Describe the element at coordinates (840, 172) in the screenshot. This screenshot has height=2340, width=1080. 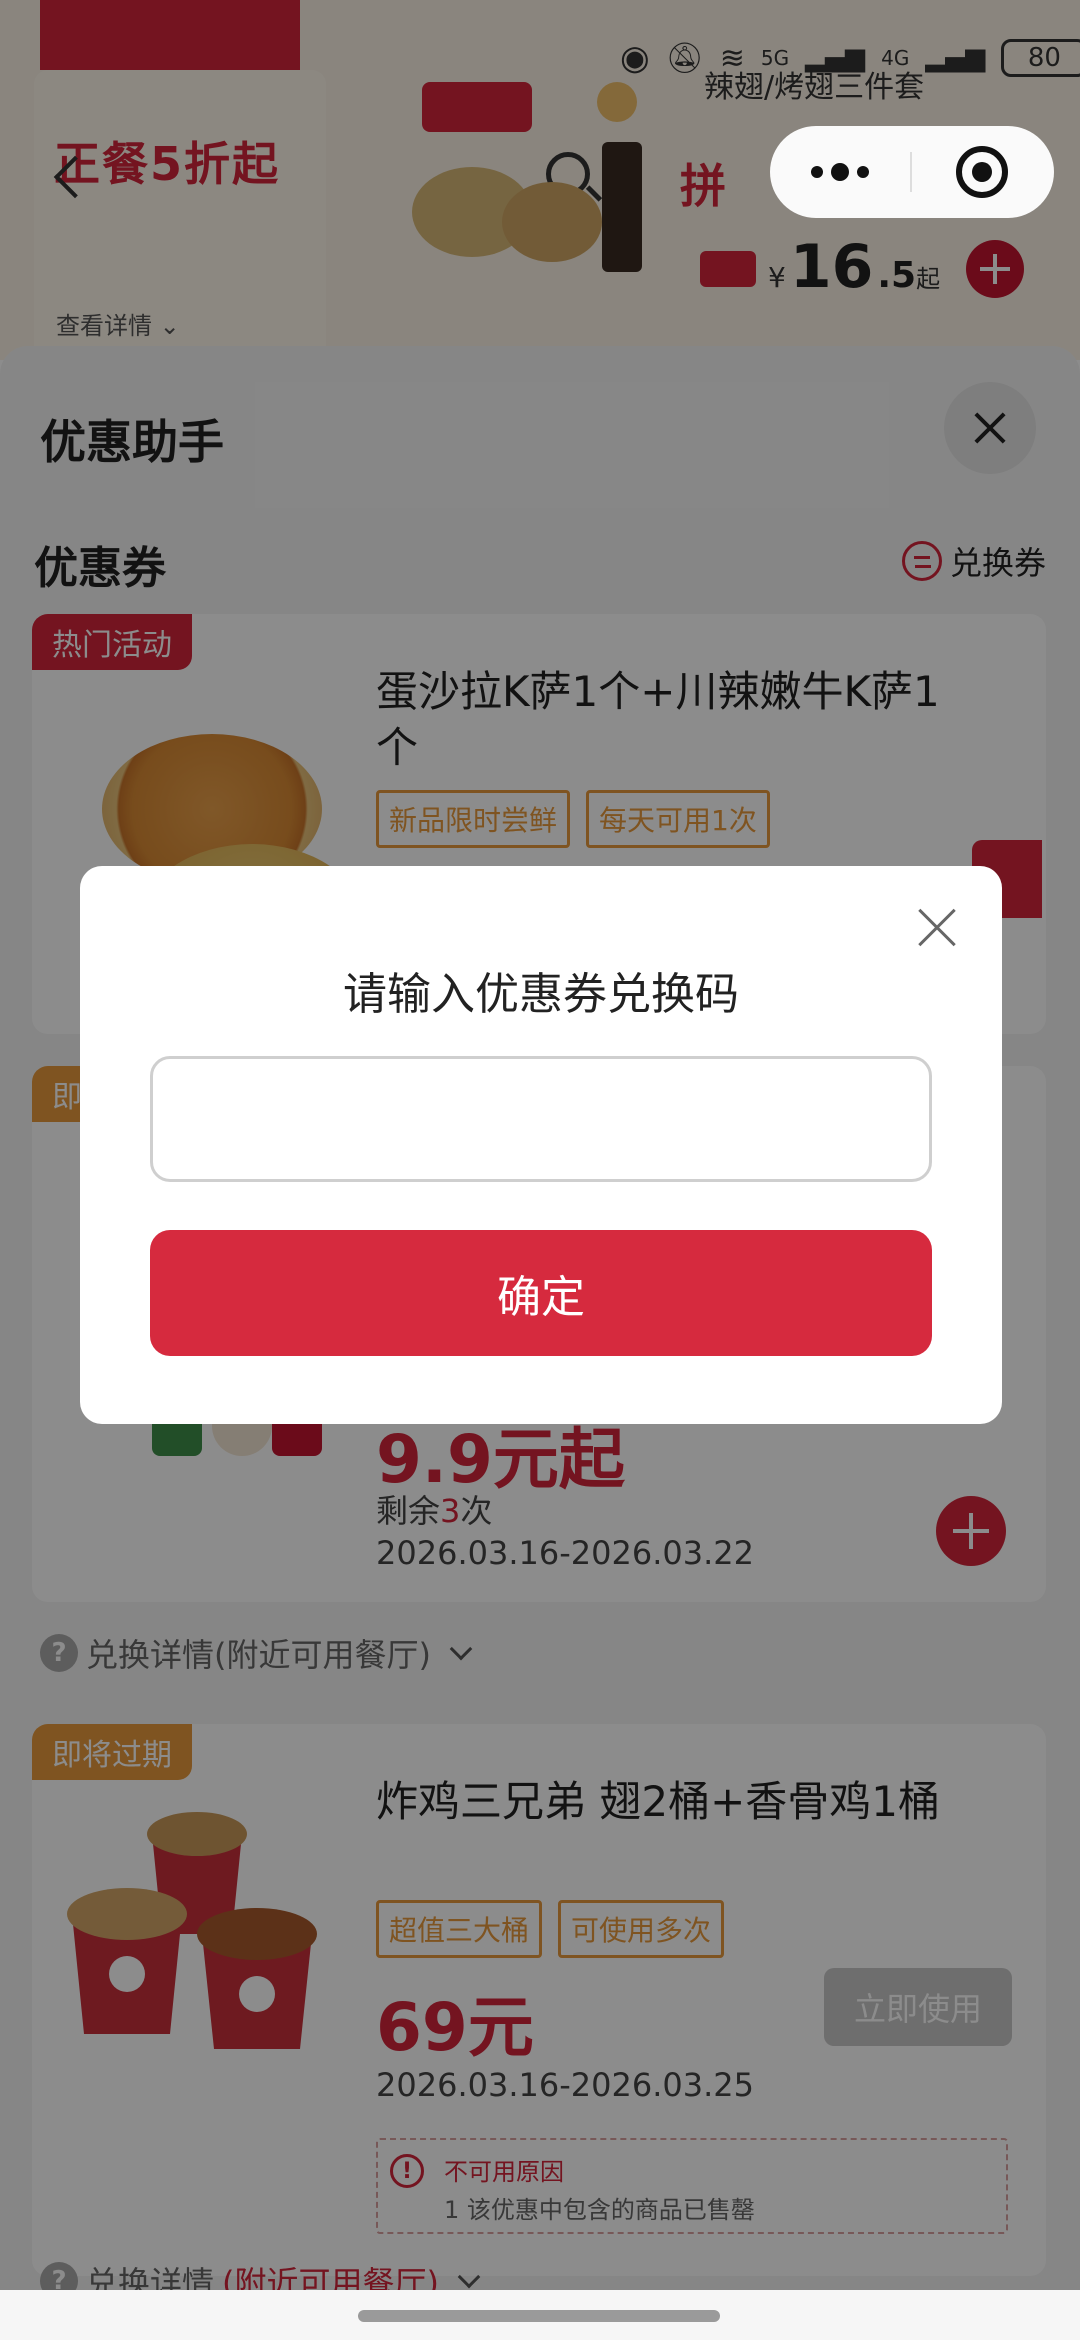
I see `more-options-button` at that location.